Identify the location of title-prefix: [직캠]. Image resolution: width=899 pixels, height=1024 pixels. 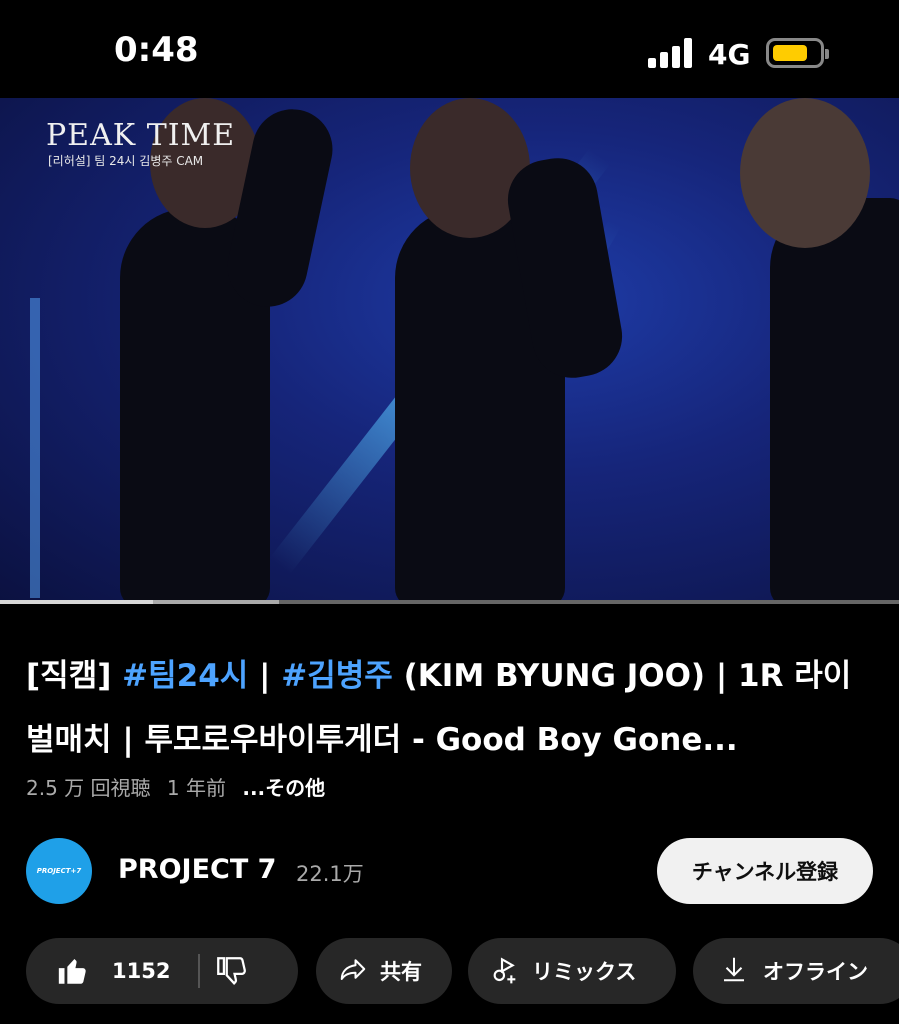
(74, 676).